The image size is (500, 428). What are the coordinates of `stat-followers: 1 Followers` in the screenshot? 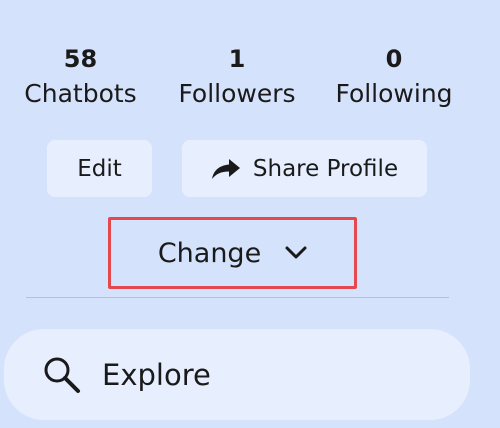 It's located at (237, 77).